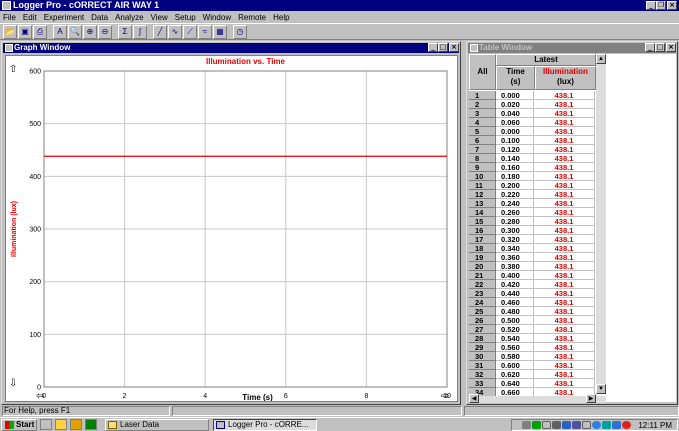 The width and height of the screenshot is (679, 431). I want to click on time-cell: 0.180, so click(515, 176).